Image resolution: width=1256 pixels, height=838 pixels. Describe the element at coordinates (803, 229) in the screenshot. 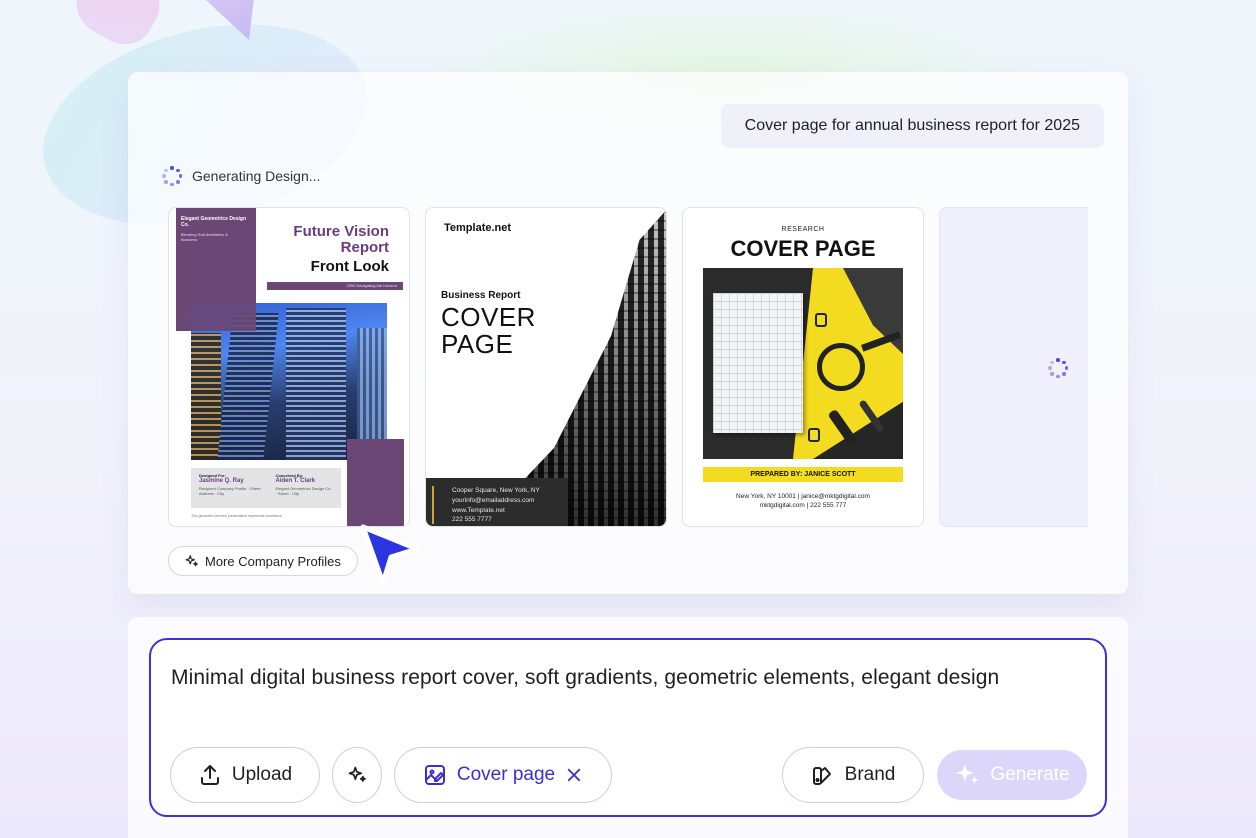

I see `card-eyebrow: RESEARCH` at that location.